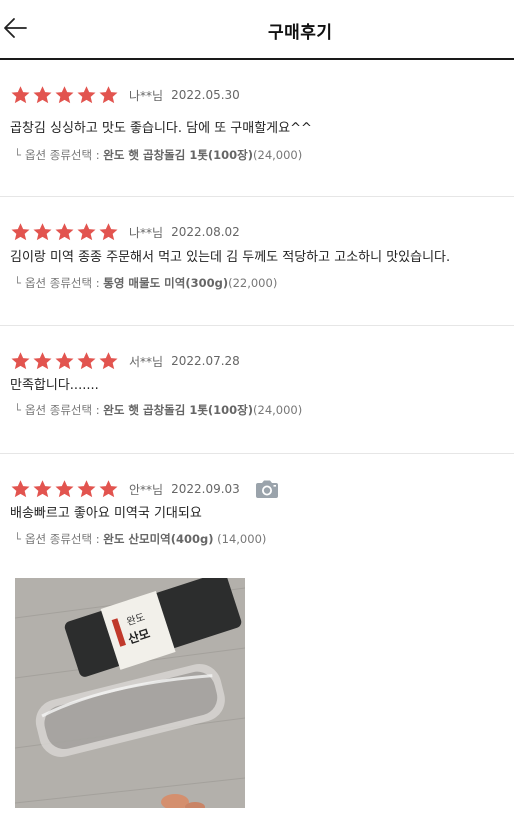 This screenshot has width=514, height=838. What do you see at coordinates (300, 33) in the screenshot?
I see `page-title: 구매후기` at bounding box center [300, 33].